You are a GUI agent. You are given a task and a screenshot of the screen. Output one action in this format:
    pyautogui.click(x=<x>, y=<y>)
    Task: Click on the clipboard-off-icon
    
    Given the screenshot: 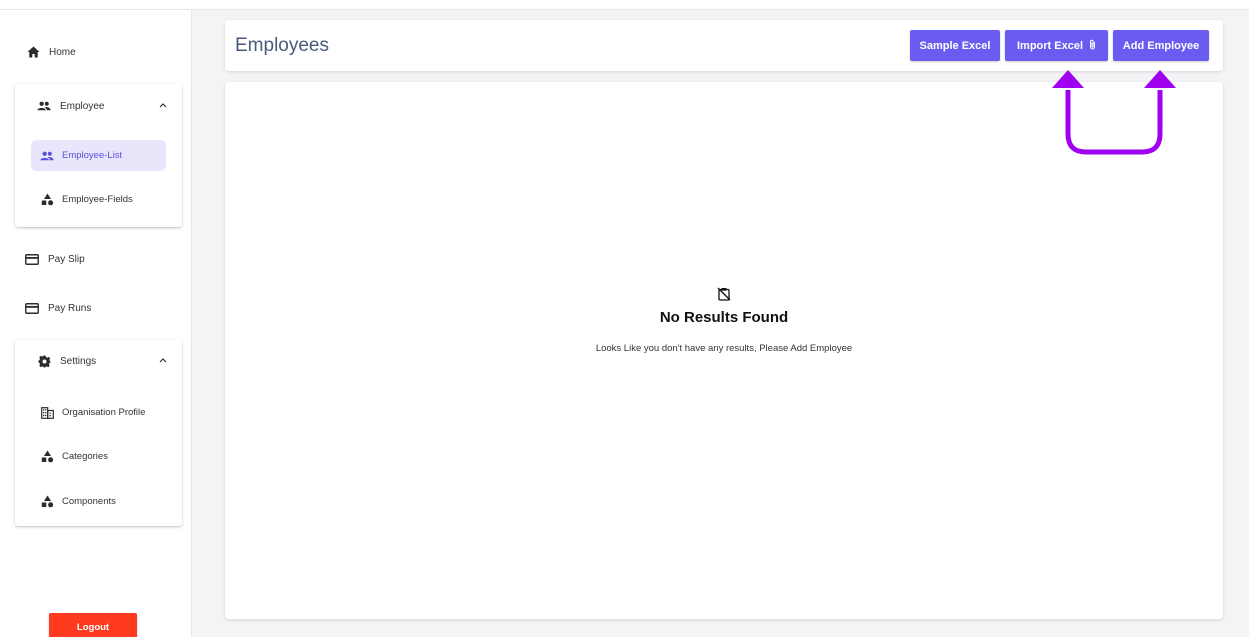 What is the action you would take?
    pyautogui.click(x=724, y=294)
    